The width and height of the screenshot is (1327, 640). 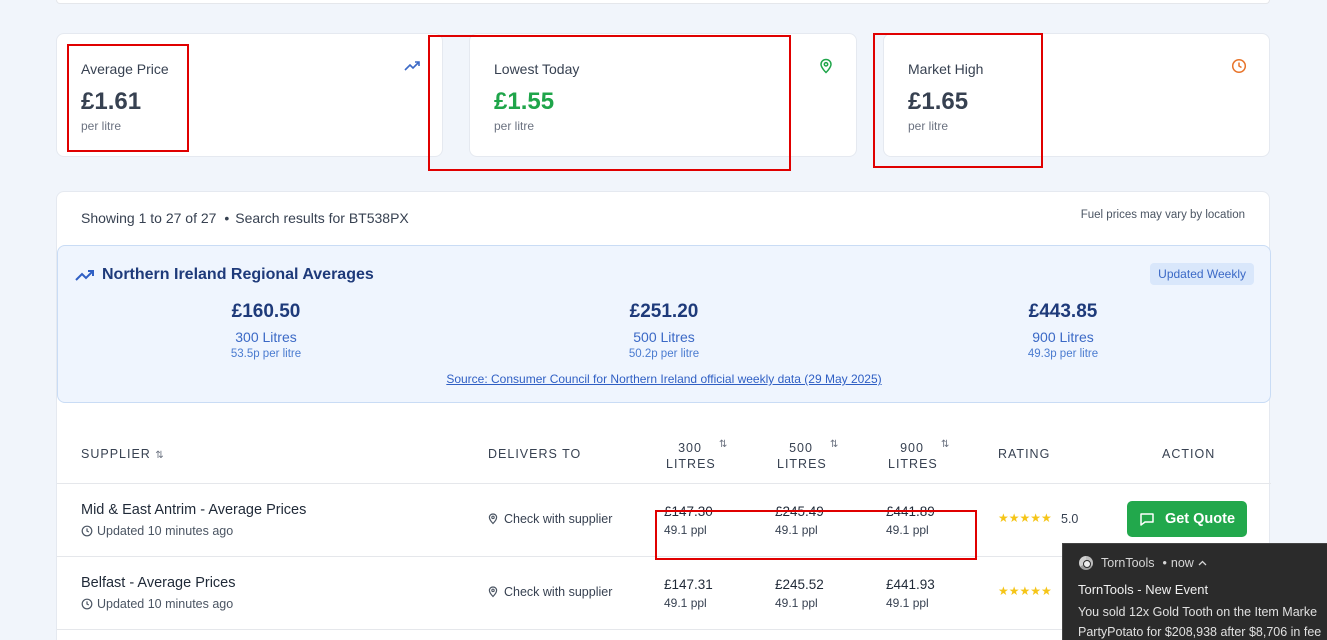 I want to click on price-900: £441.89, so click(x=910, y=511).